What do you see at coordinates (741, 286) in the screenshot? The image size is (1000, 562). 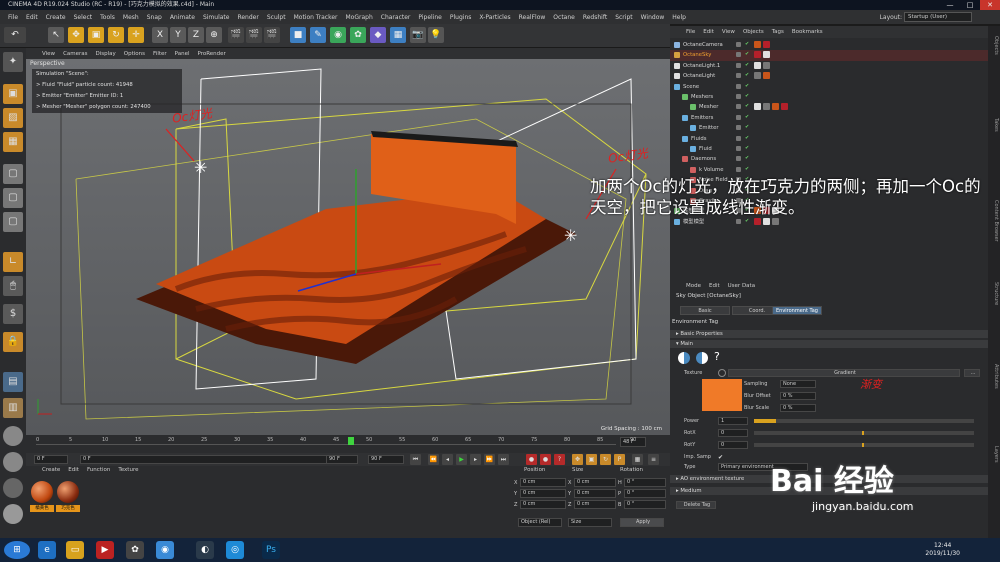 I see `attribute-menu-user-data: User Data` at bounding box center [741, 286].